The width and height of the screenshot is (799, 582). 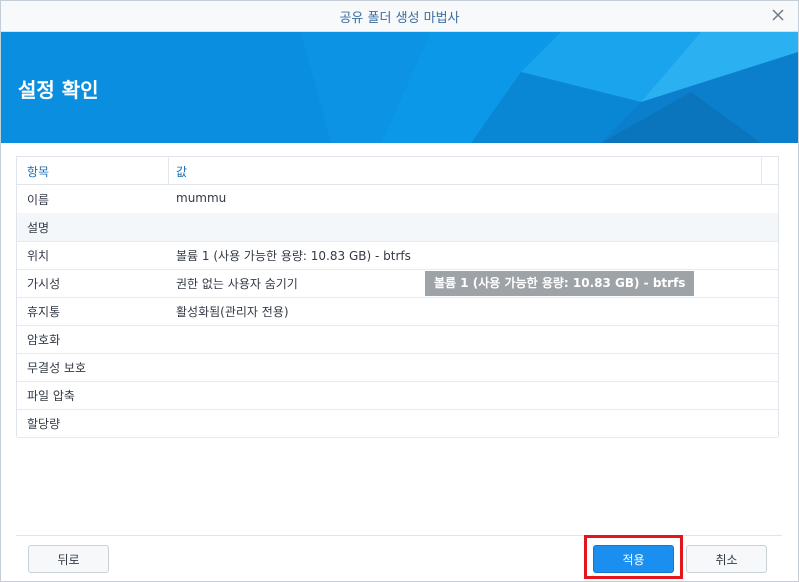 I want to click on title-bar: 공유 폴더 생성 마법사, so click(x=399, y=16).